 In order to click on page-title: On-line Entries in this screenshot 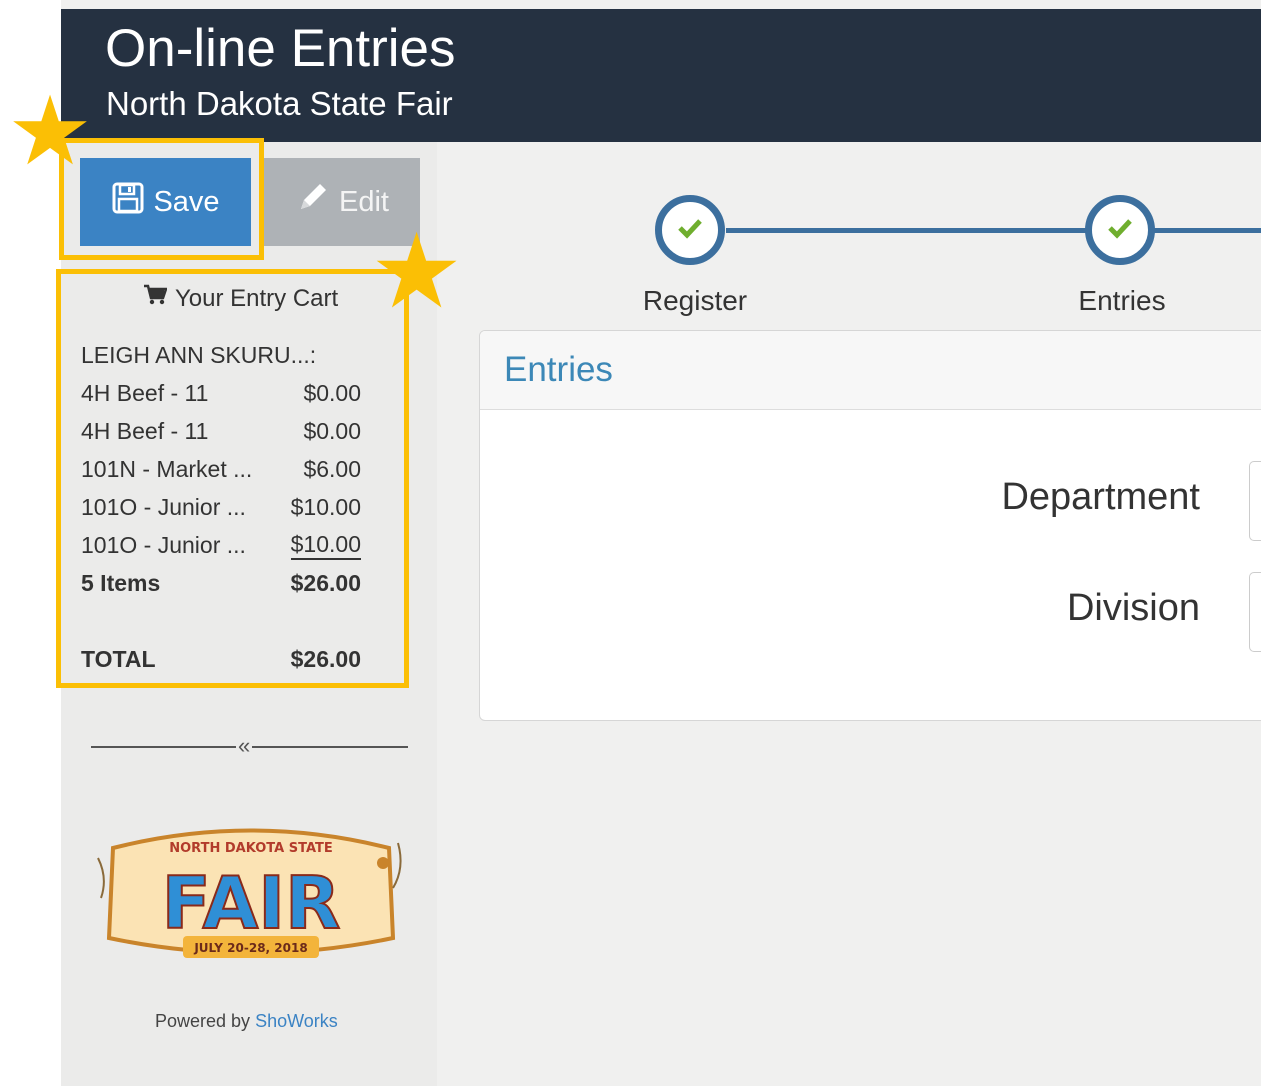, I will do `click(280, 48)`.